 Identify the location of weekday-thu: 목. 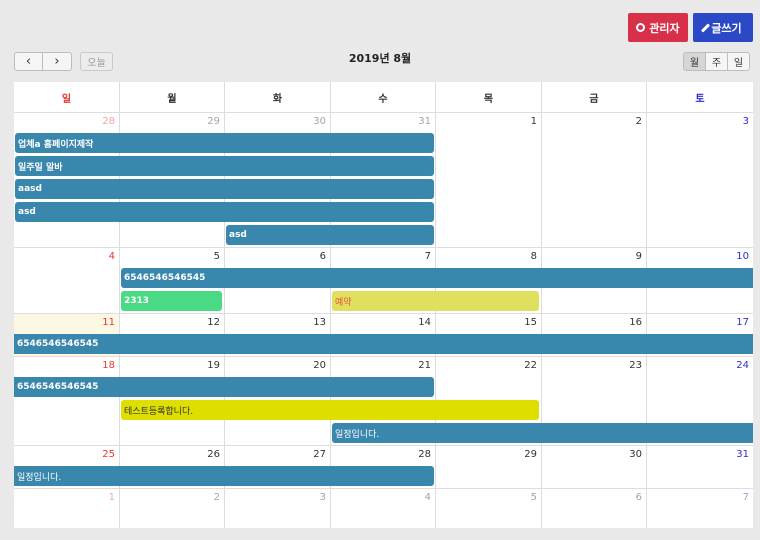
(489, 97).